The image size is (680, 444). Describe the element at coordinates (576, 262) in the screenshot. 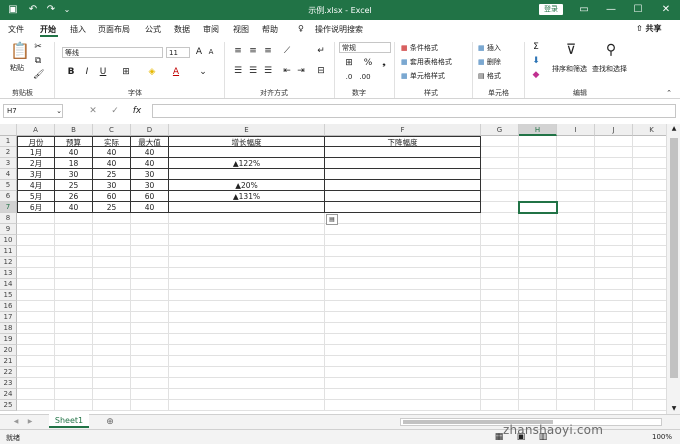

I see `cell-I12` at that location.